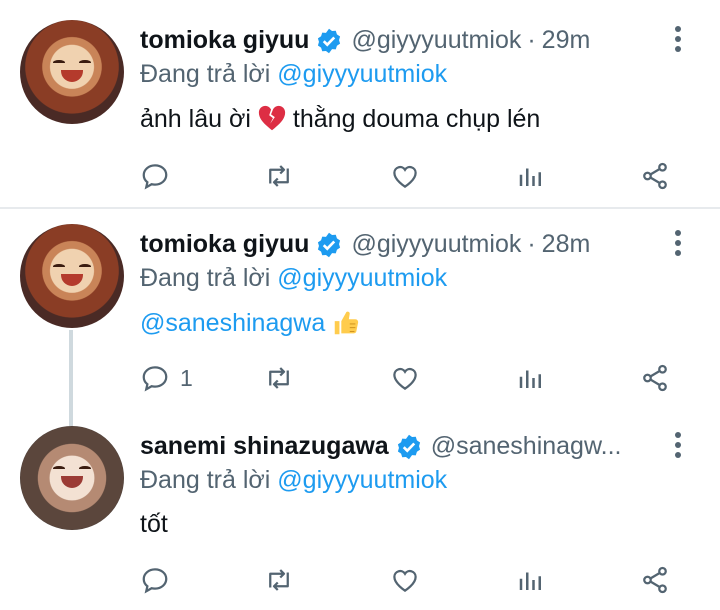 The height and width of the screenshot is (610, 720). What do you see at coordinates (264, 446) in the screenshot?
I see `display-name: sanemi shinazugawa` at bounding box center [264, 446].